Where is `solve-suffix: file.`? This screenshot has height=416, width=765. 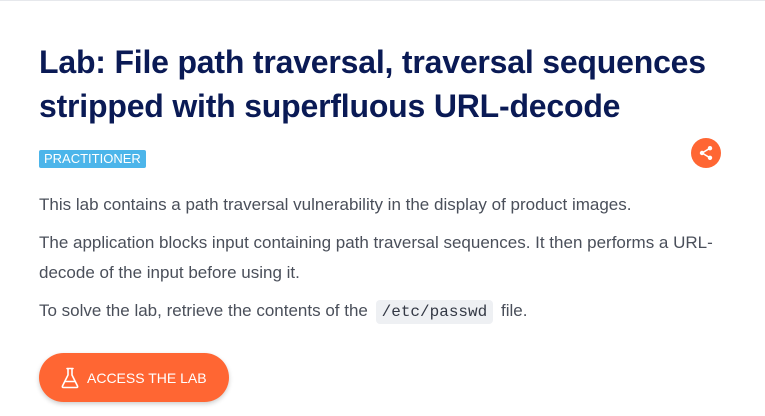 solve-suffix: file. is located at coordinates (514, 310).